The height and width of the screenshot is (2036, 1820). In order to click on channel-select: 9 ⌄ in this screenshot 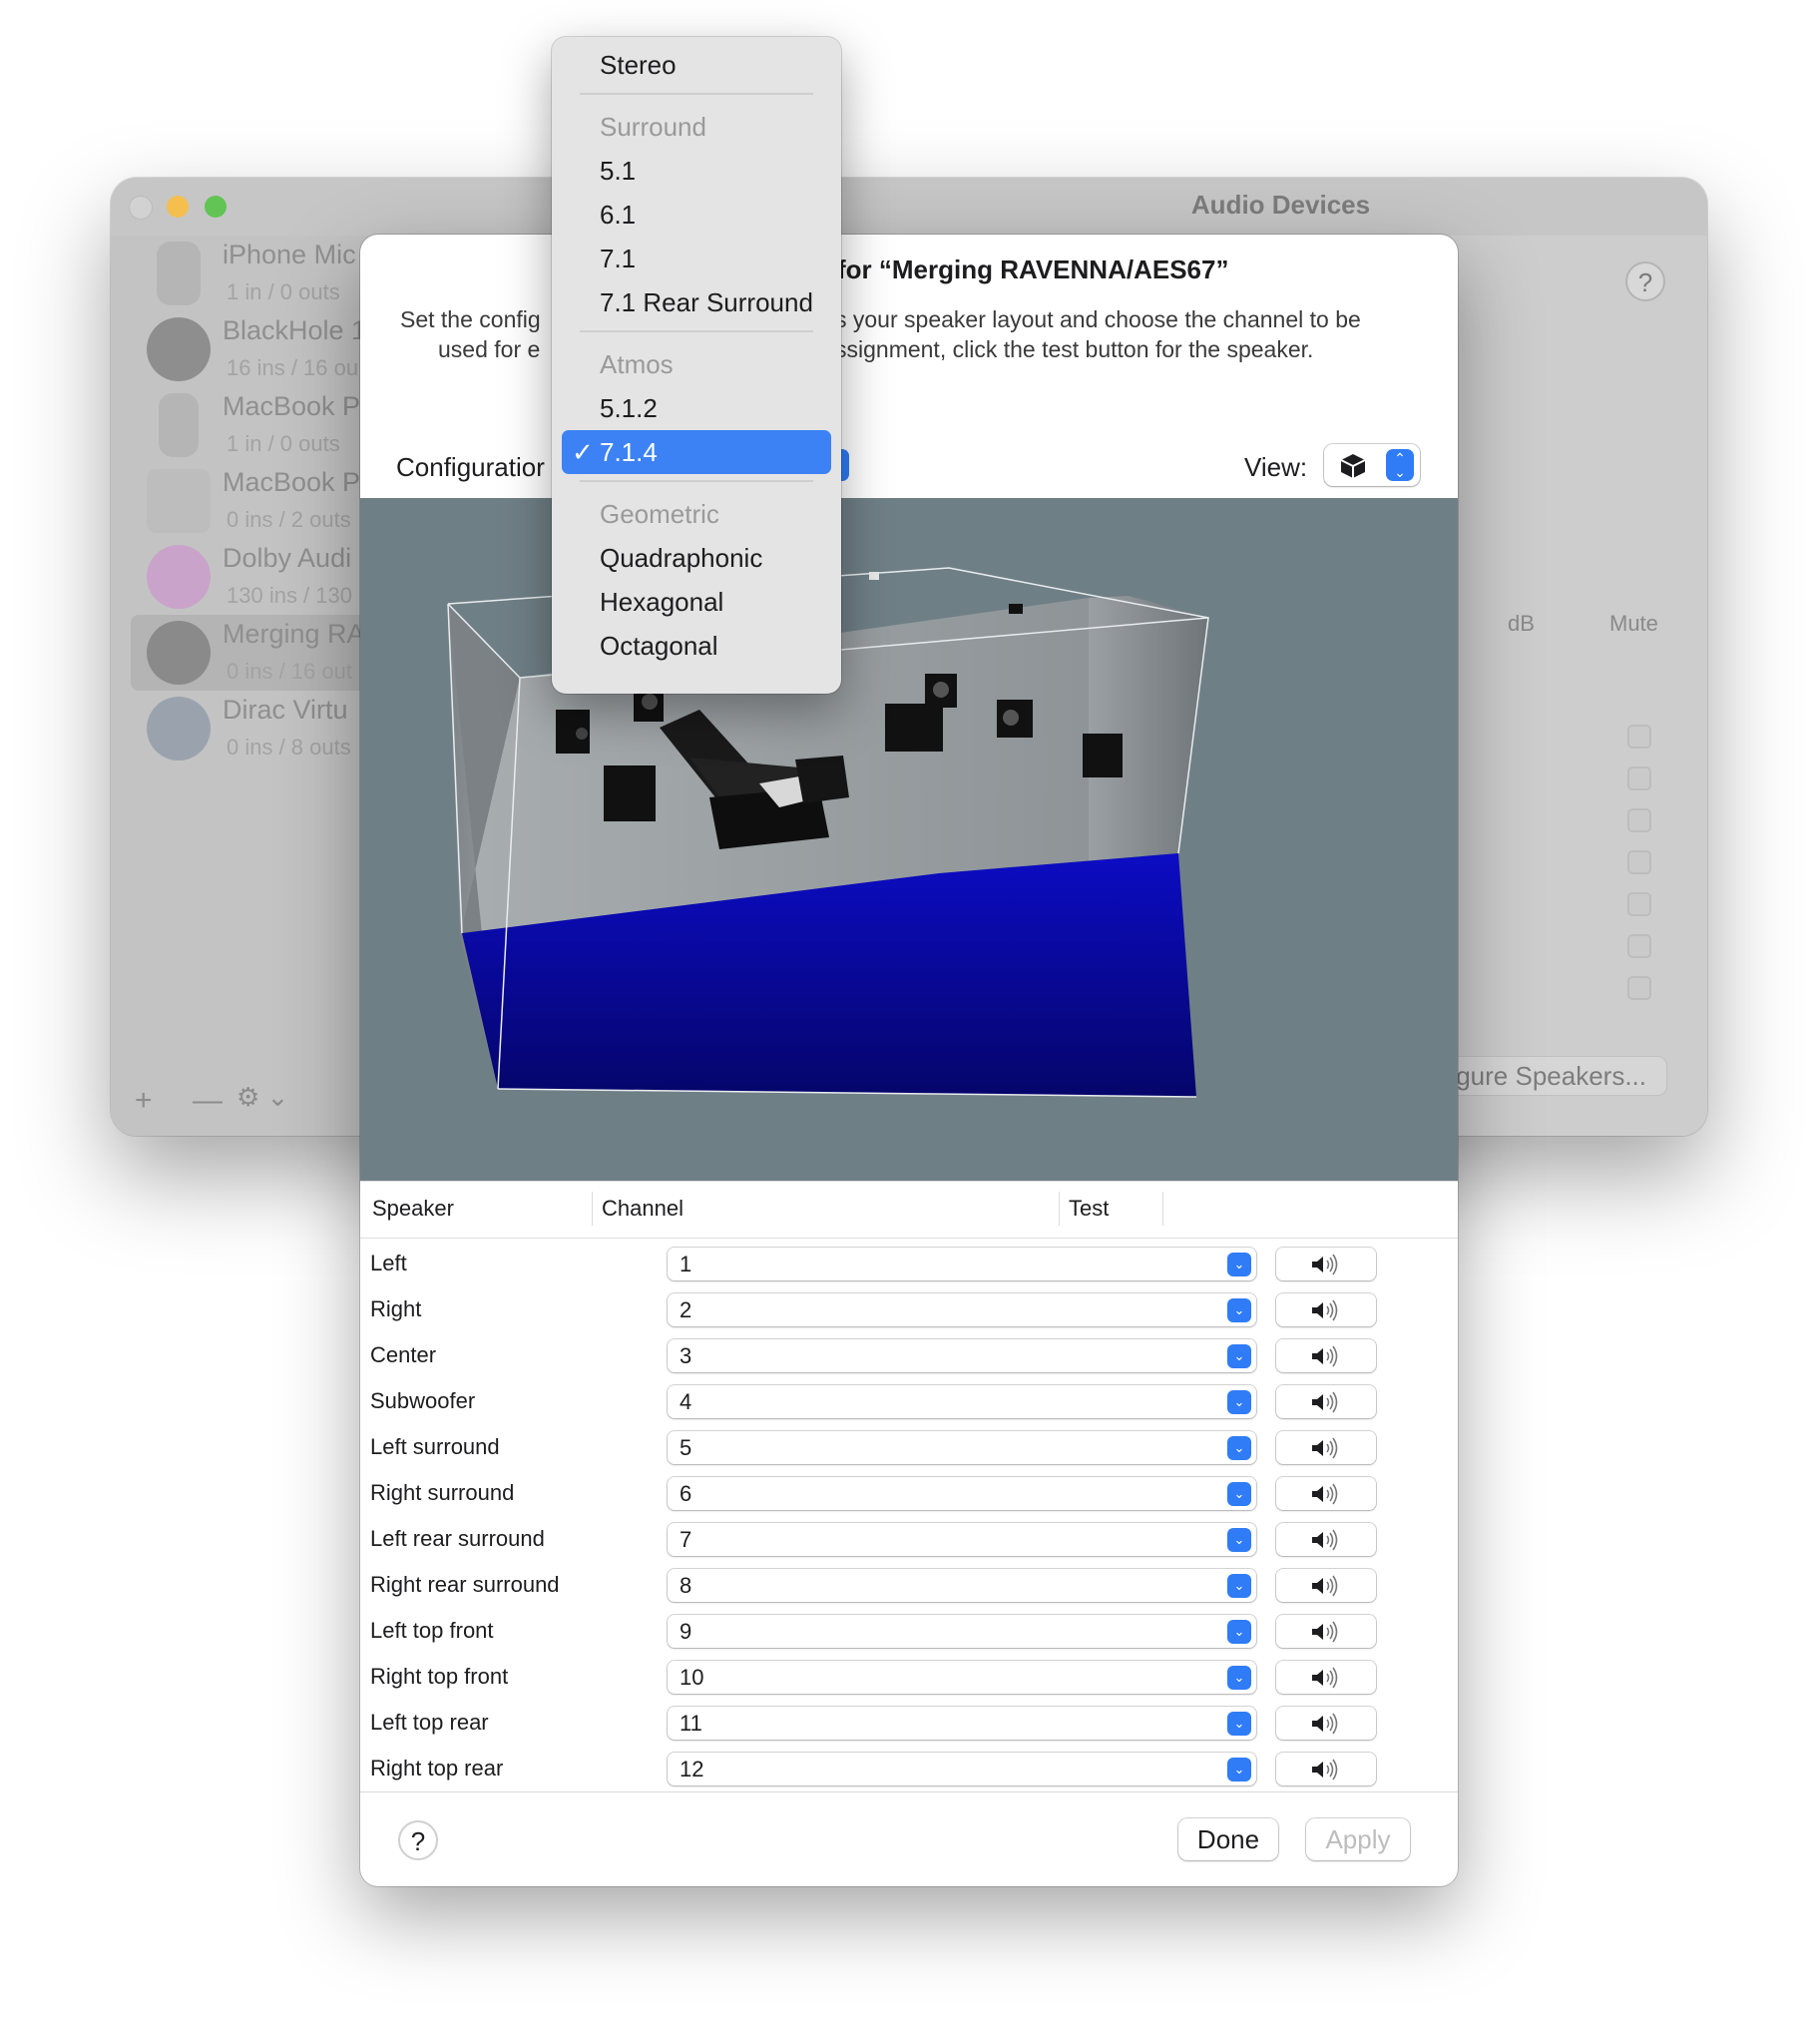, I will do `click(962, 1631)`.